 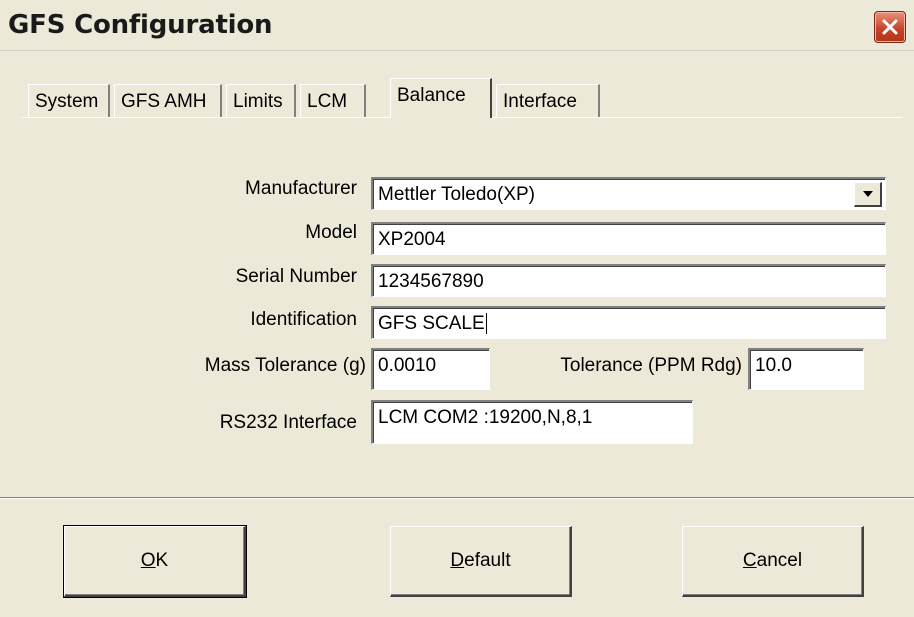 I want to click on manufacturer-value: Mettler Toledo(XP), so click(x=456, y=194).